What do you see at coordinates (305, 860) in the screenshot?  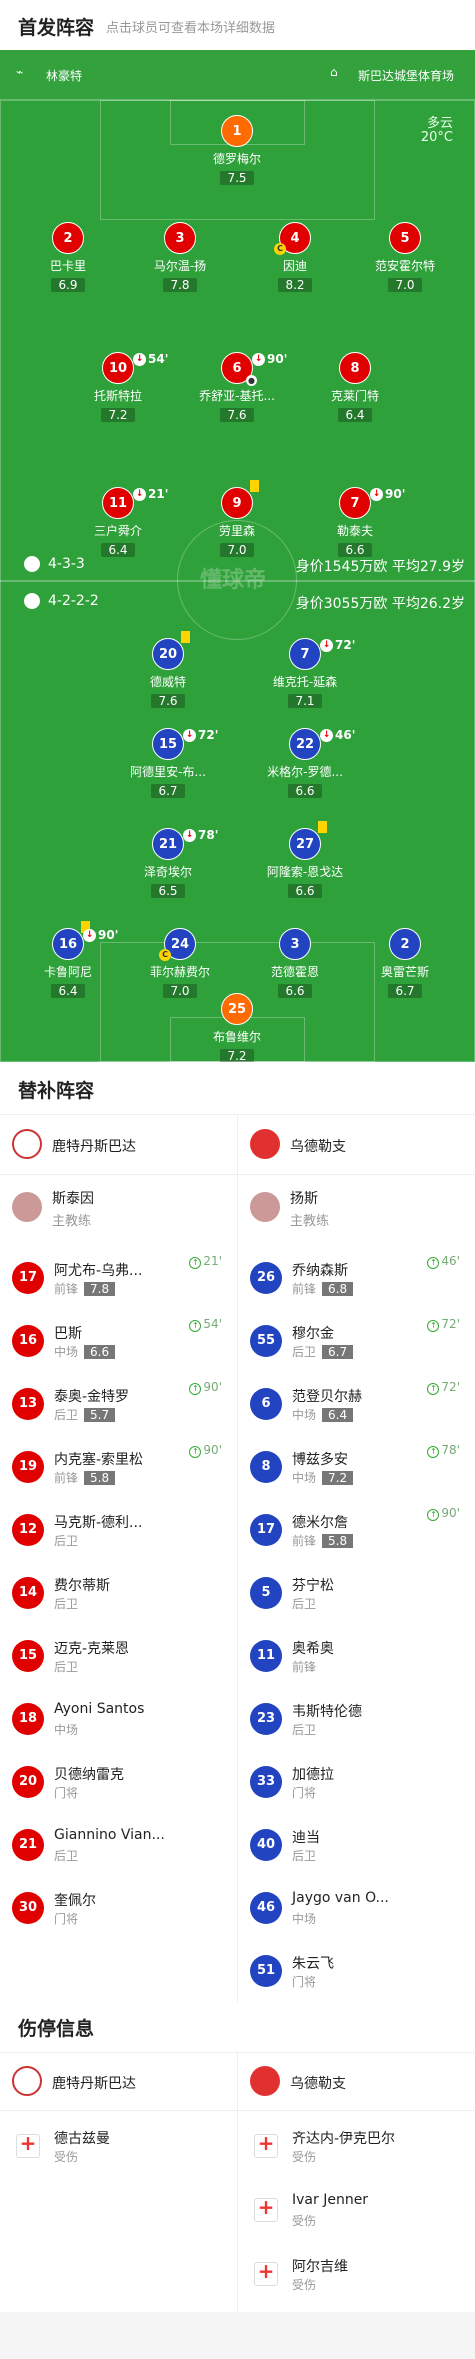 I see `away-player: 27 阿隆索-恩戈达 6.6` at bounding box center [305, 860].